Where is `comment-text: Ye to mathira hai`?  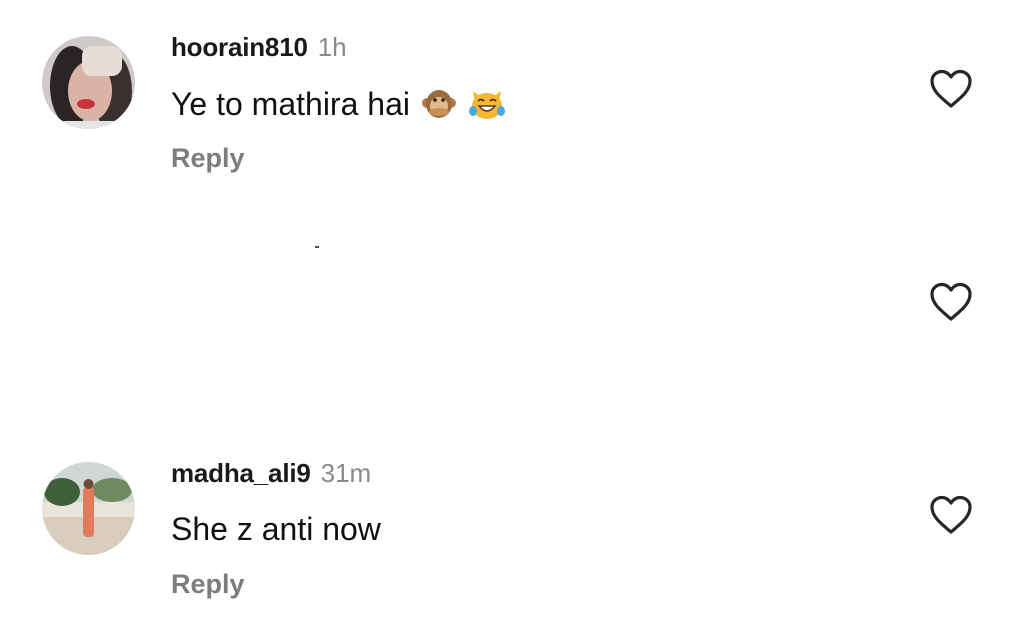 comment-text: Ye to mathira hai is located at coordinates (338, 107).